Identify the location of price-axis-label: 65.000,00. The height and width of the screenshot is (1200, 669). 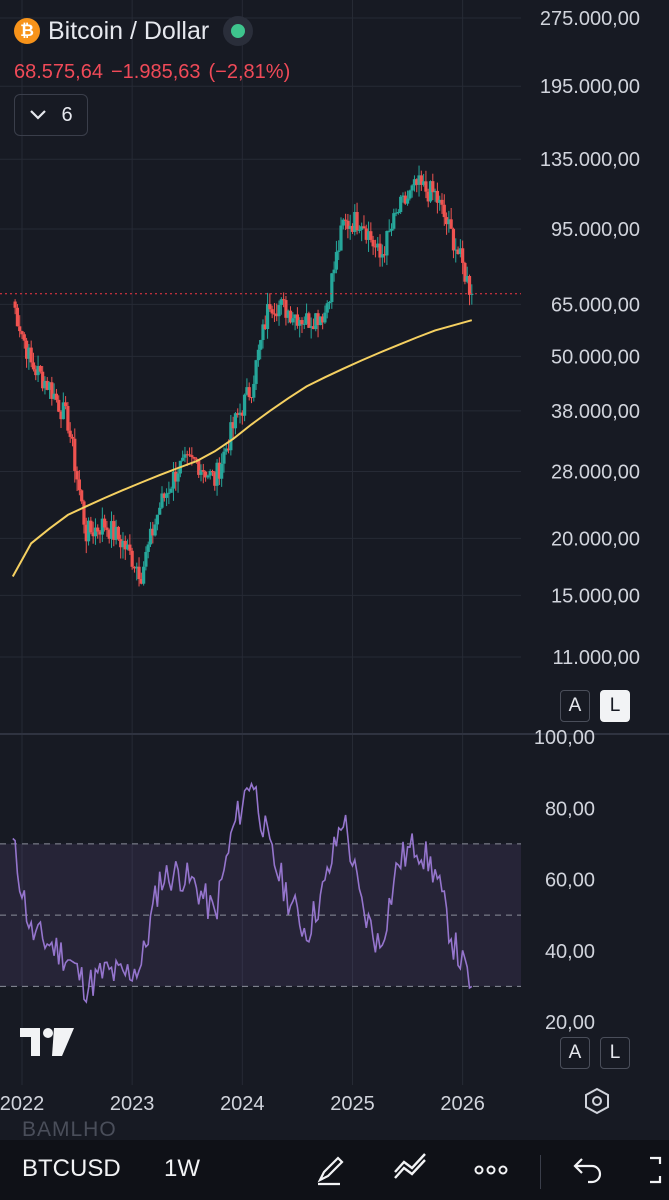
(595, 305).